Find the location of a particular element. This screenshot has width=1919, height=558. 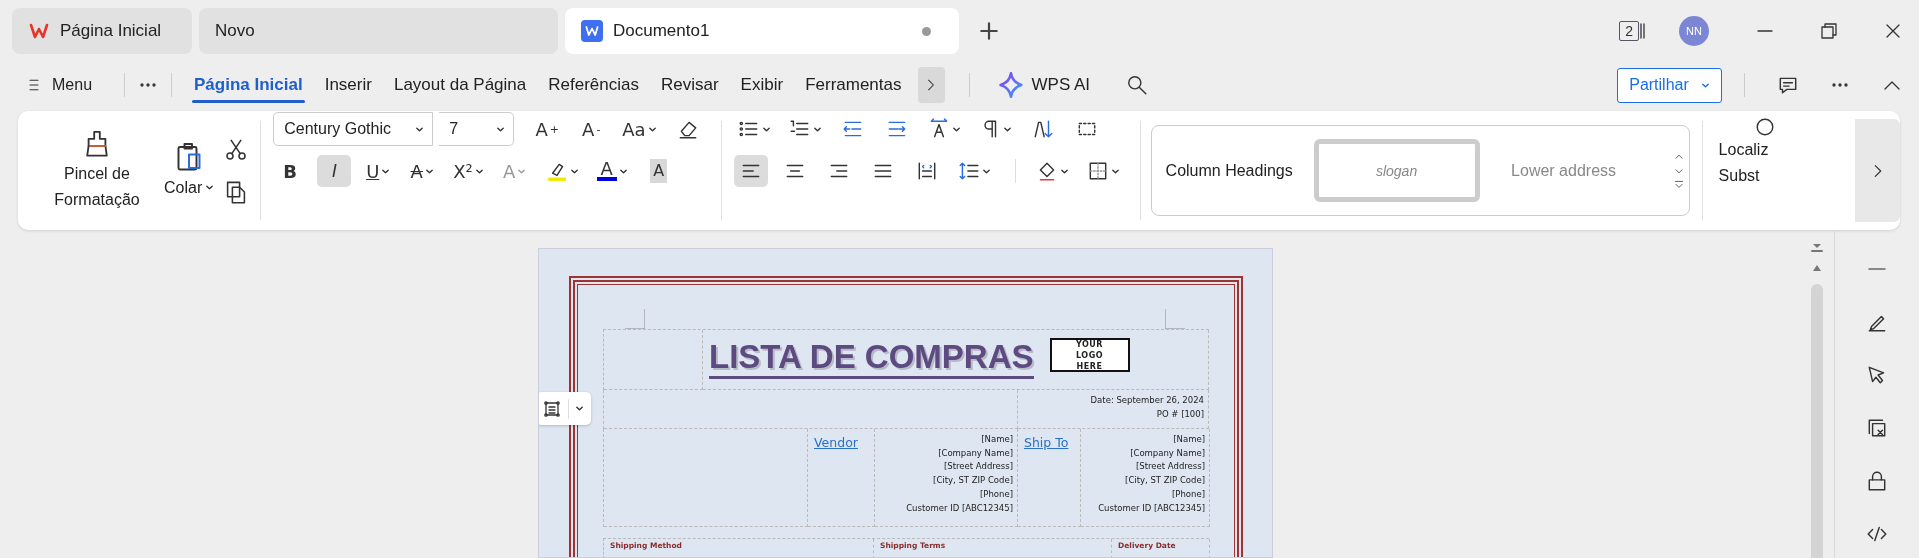

font-size-field: 7 is located at coordinates (477, 129).